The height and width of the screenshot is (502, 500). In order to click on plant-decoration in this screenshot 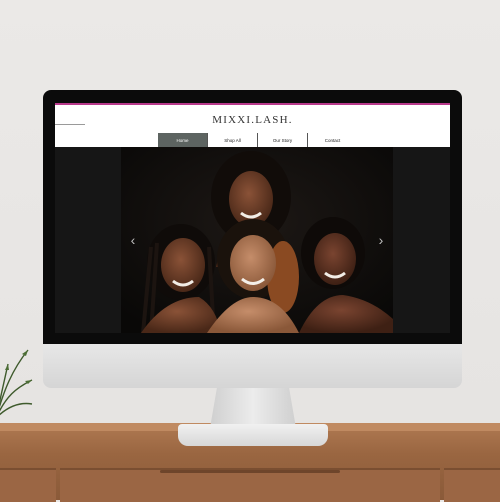, I will do `click(16, 382)`.